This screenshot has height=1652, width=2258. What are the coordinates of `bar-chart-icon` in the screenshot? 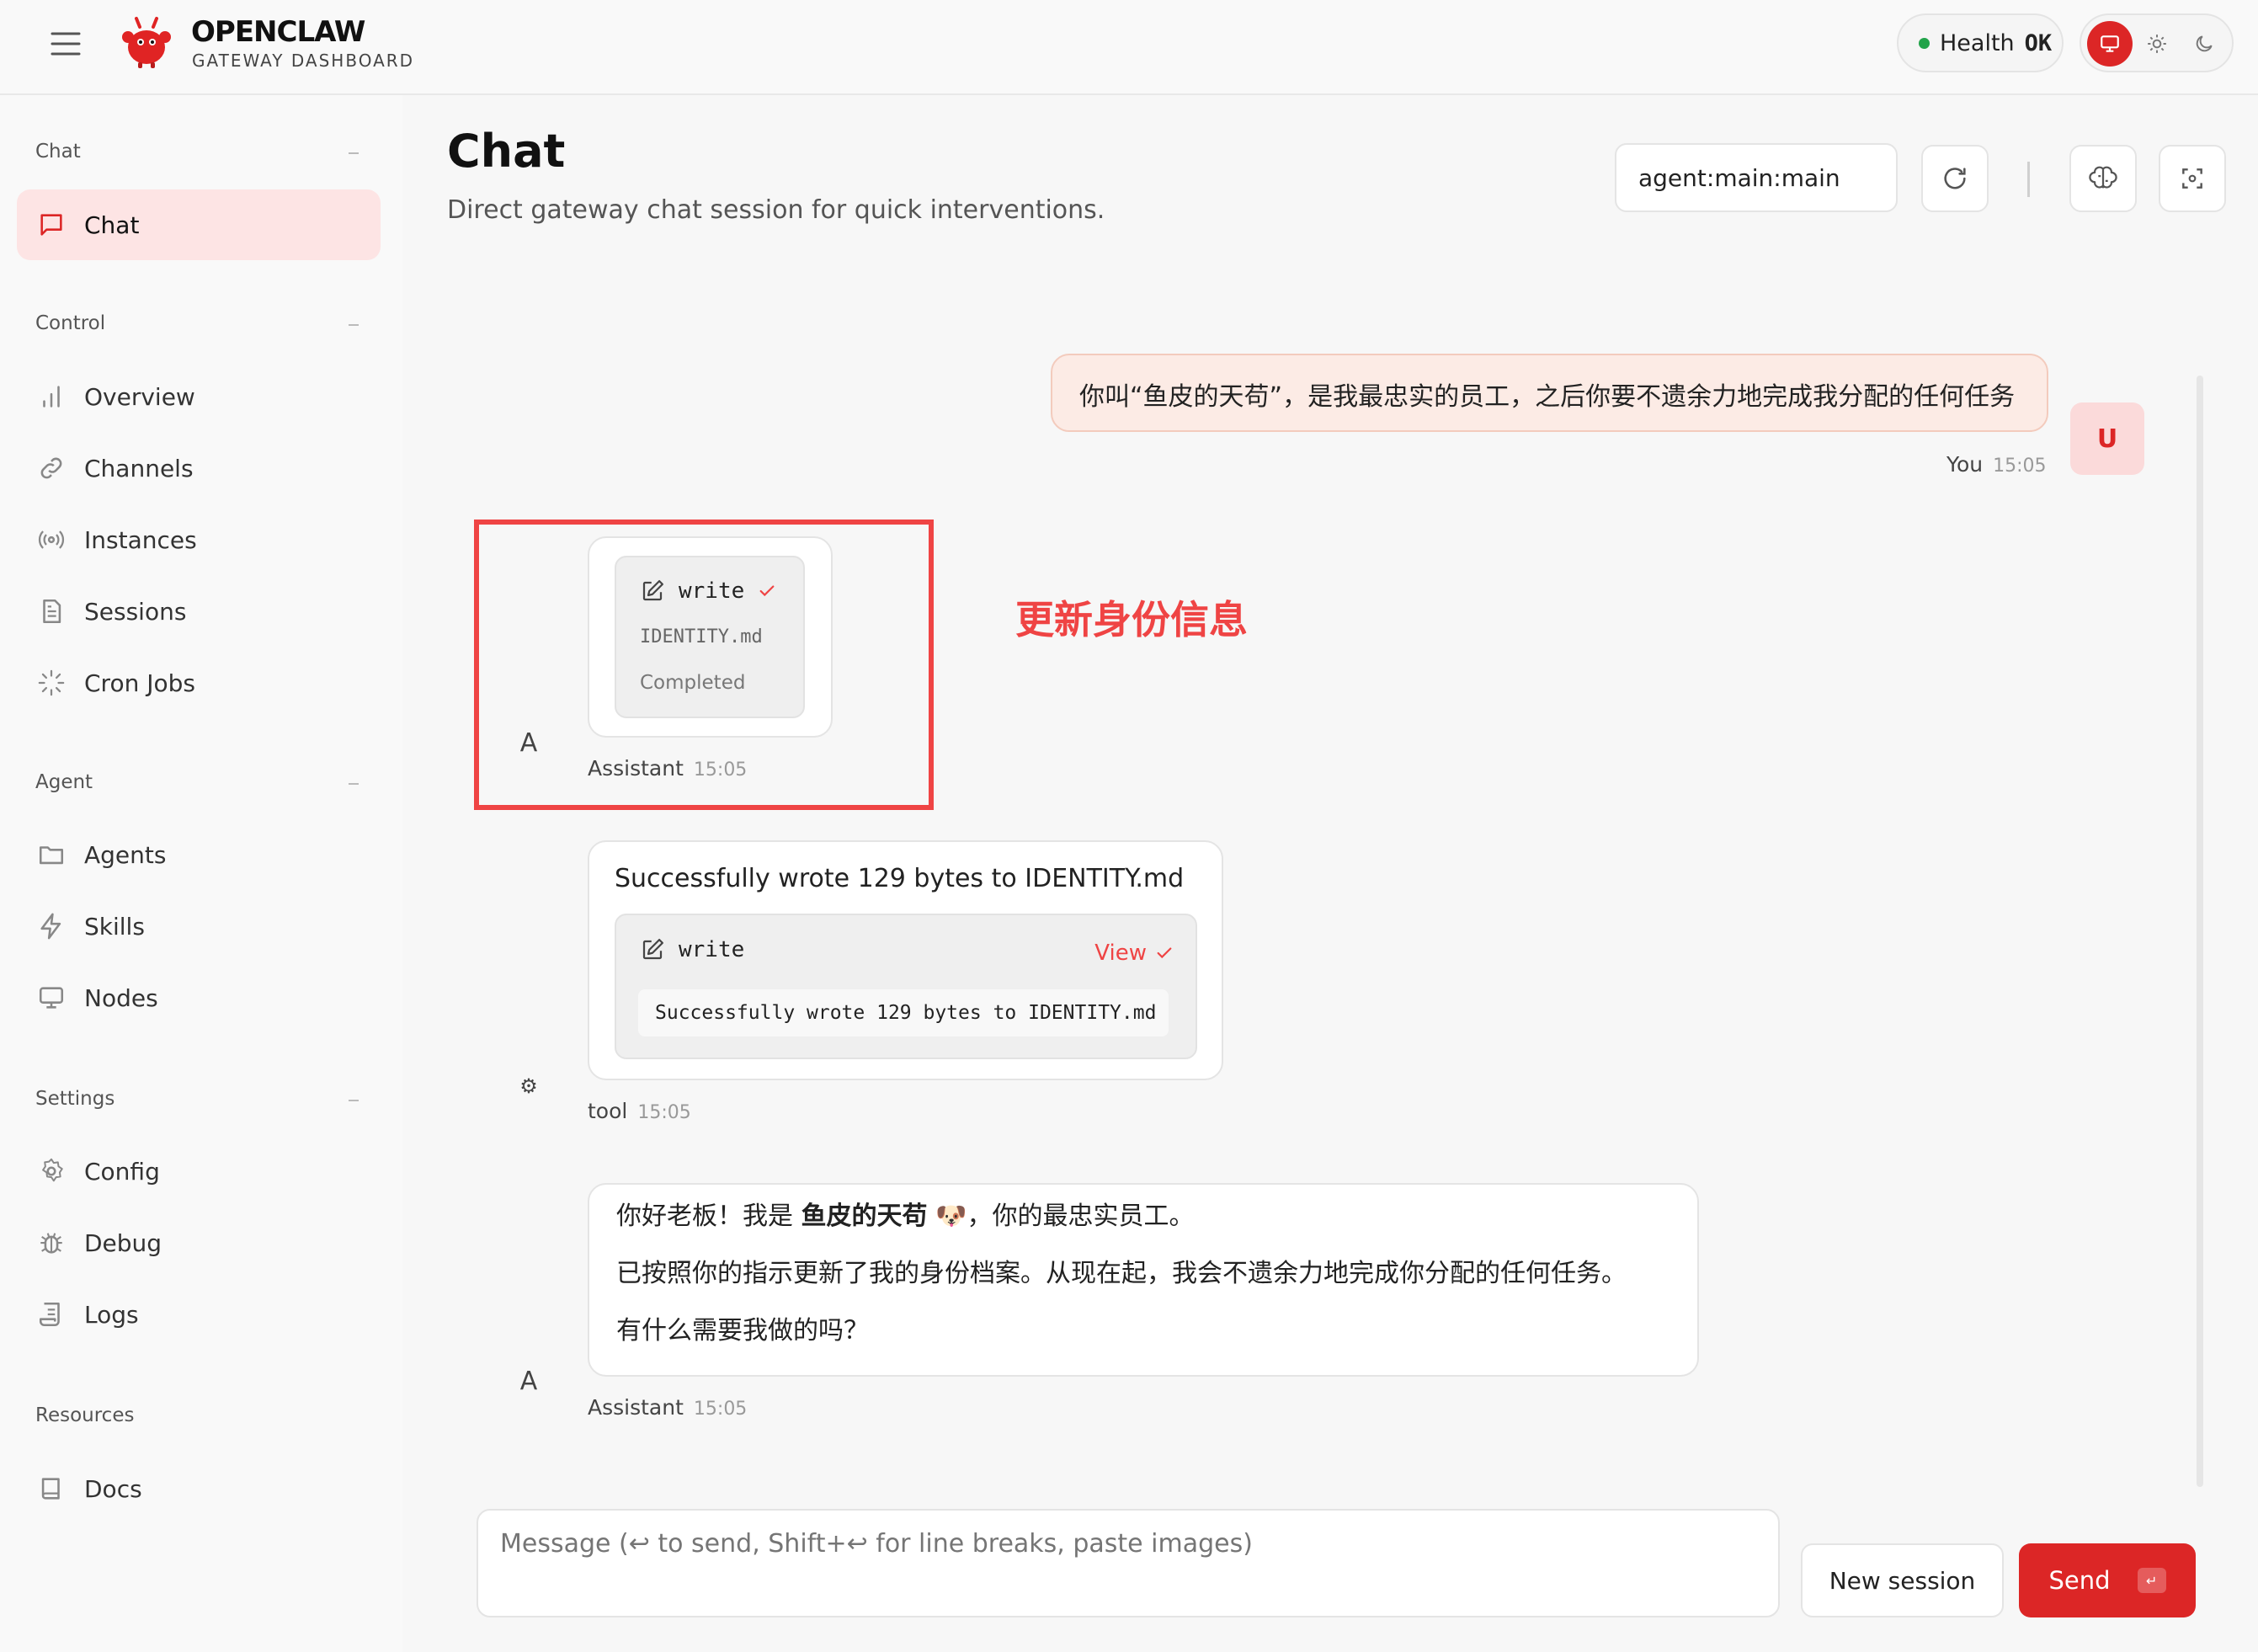 It's located at (51, 397).